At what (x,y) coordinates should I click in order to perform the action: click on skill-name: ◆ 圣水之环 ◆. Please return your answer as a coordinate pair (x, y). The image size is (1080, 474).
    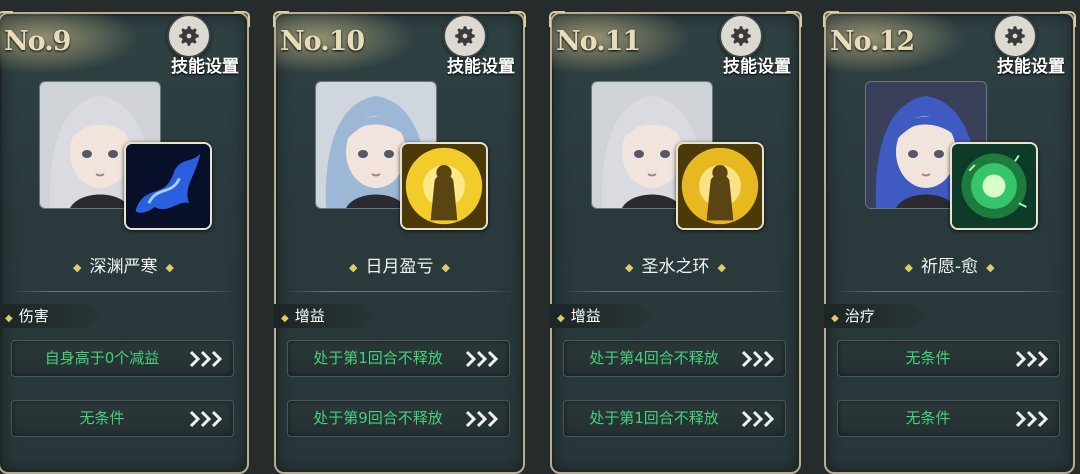
    Looking at the image, I should click on (675, 264).